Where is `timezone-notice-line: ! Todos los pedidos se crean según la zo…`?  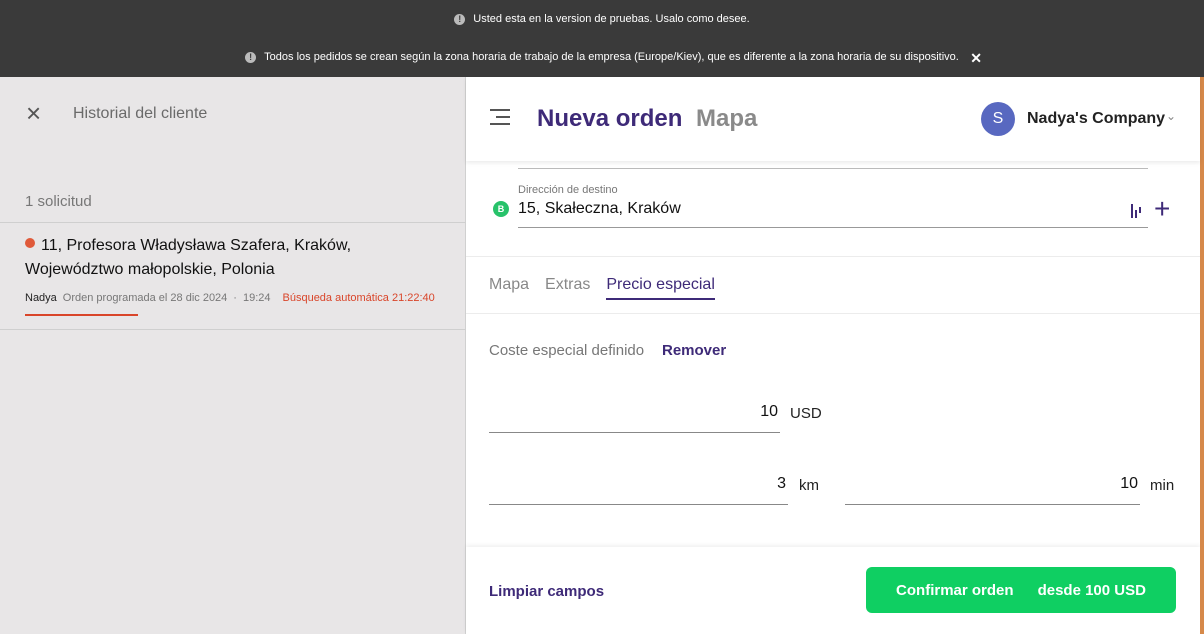
timezone-notice-line: ! Todos los pedidos se crean según la zo… is located at coordinates (602, 57).